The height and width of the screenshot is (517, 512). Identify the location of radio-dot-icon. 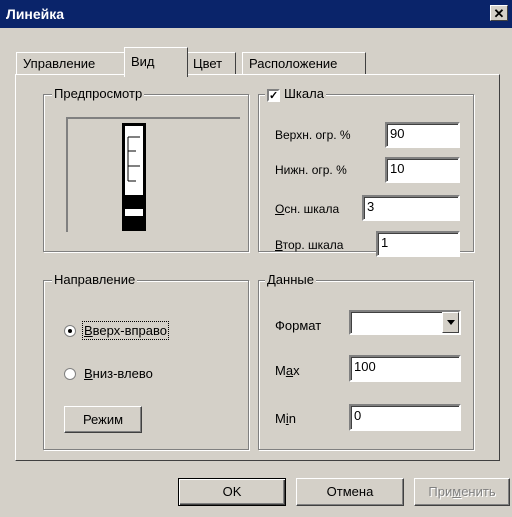
(70, 331).